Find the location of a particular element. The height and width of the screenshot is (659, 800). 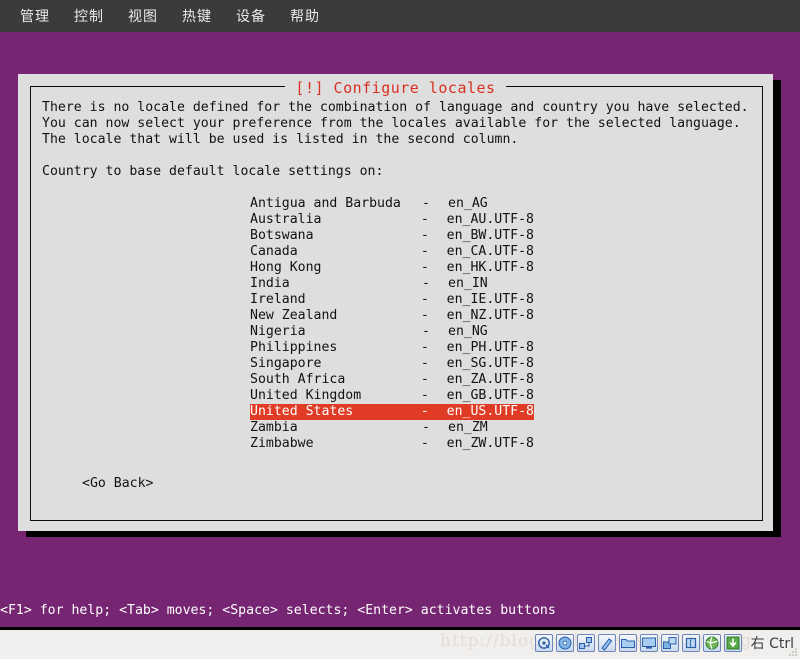

resize-grip-icon is located at coordinates (793, 652).